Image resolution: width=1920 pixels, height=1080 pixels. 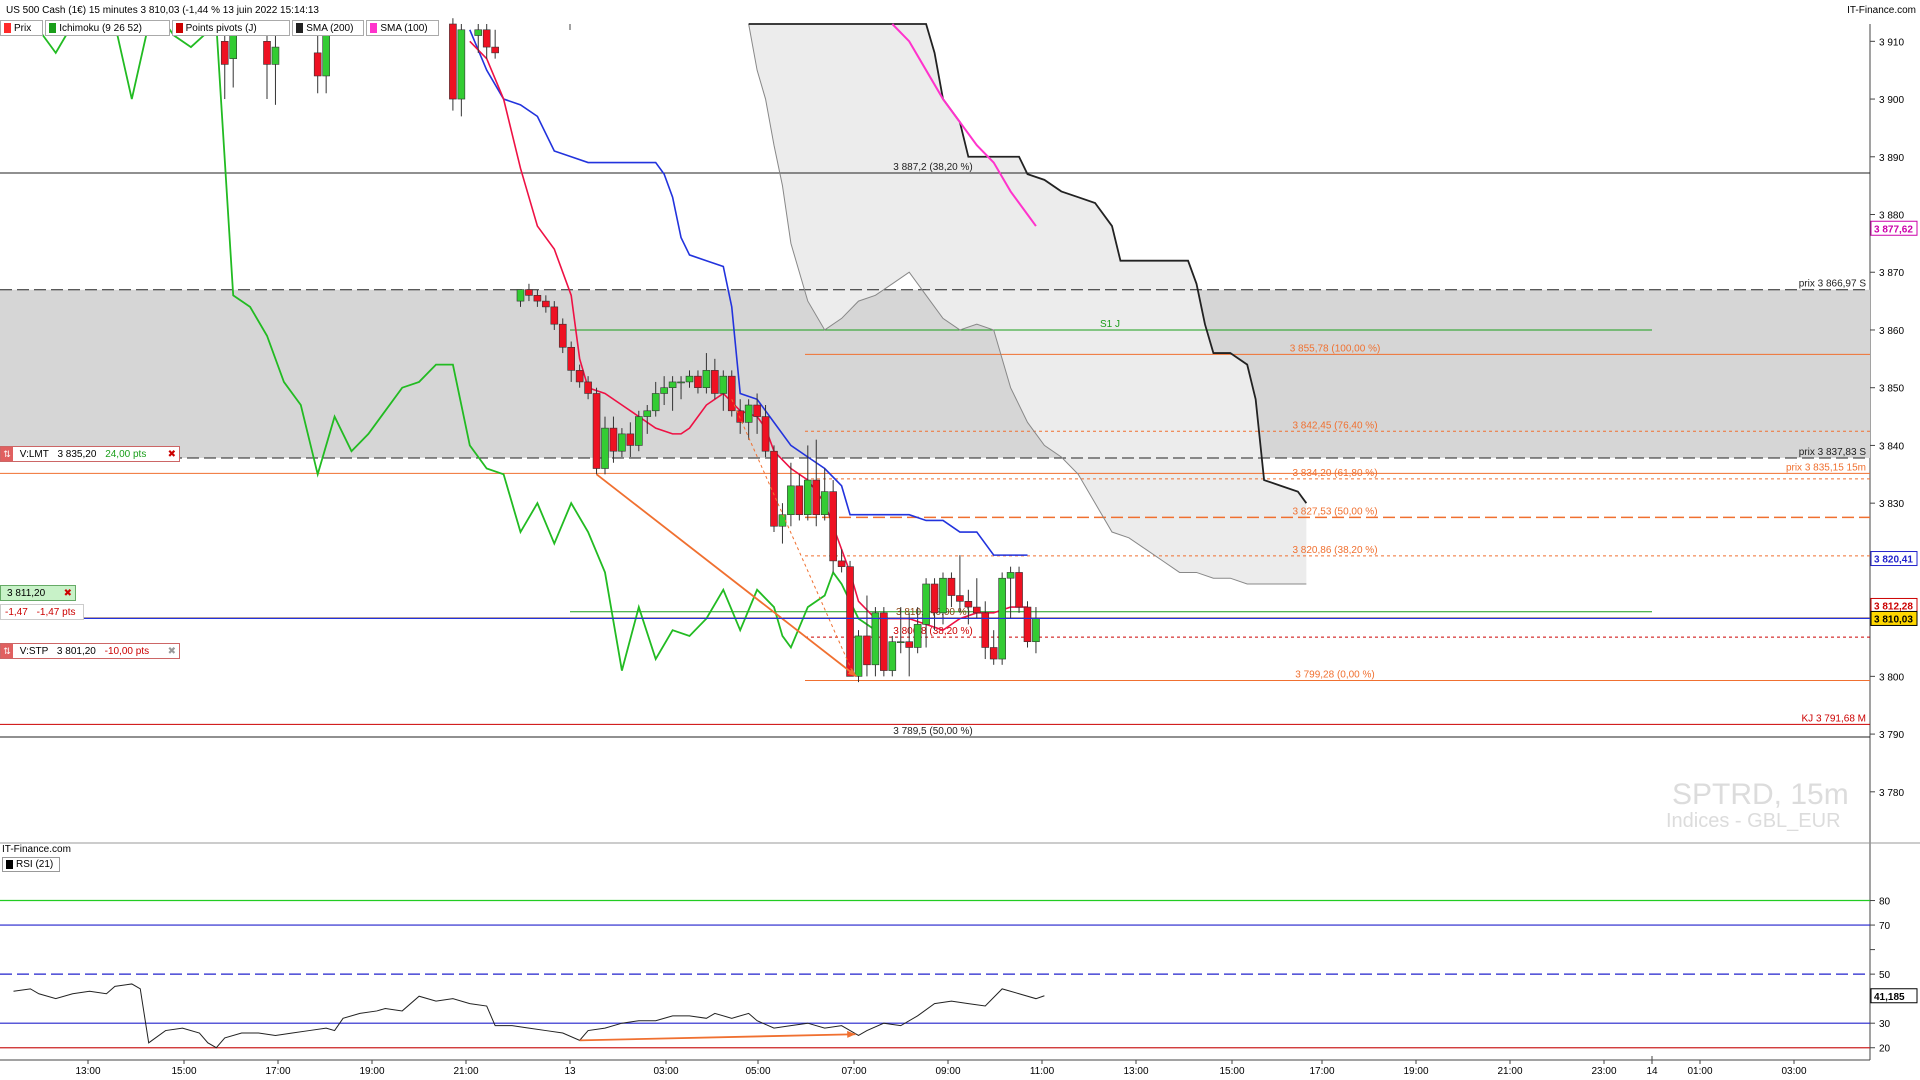 I want to click on current-order-pnl-value: -1,47, so click(x=16, y=612).